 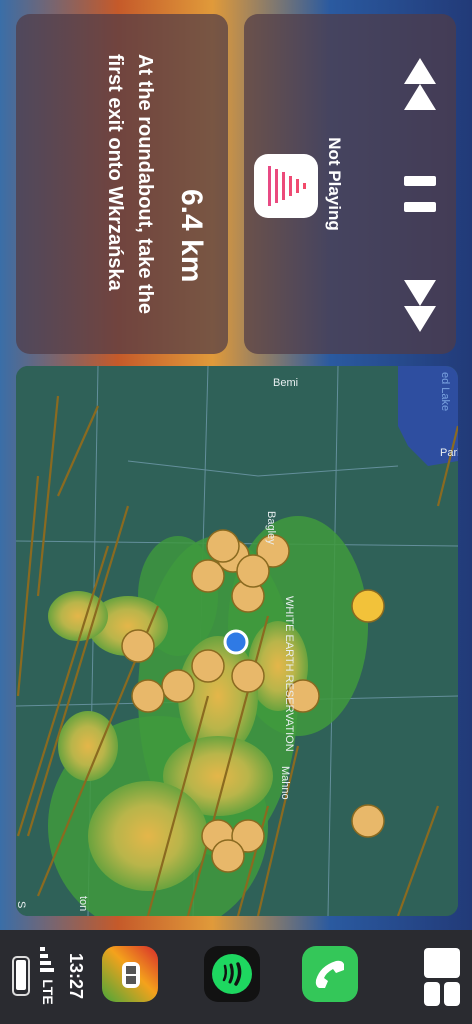 What do you see at coordinates (350, 184) in the screenshot?
I see `now-playing-card: Not Playing` at bounding box center [350, 184].